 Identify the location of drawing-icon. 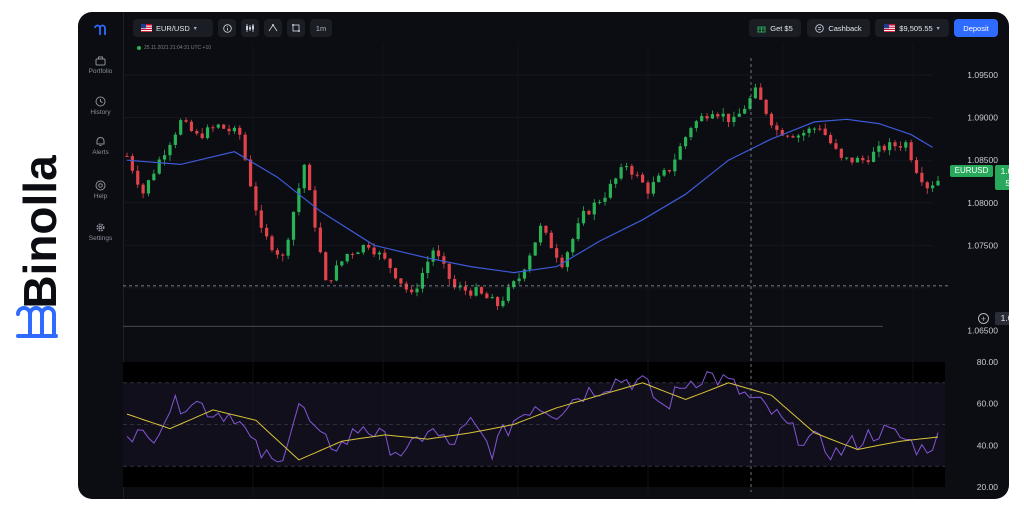
(296, 28).